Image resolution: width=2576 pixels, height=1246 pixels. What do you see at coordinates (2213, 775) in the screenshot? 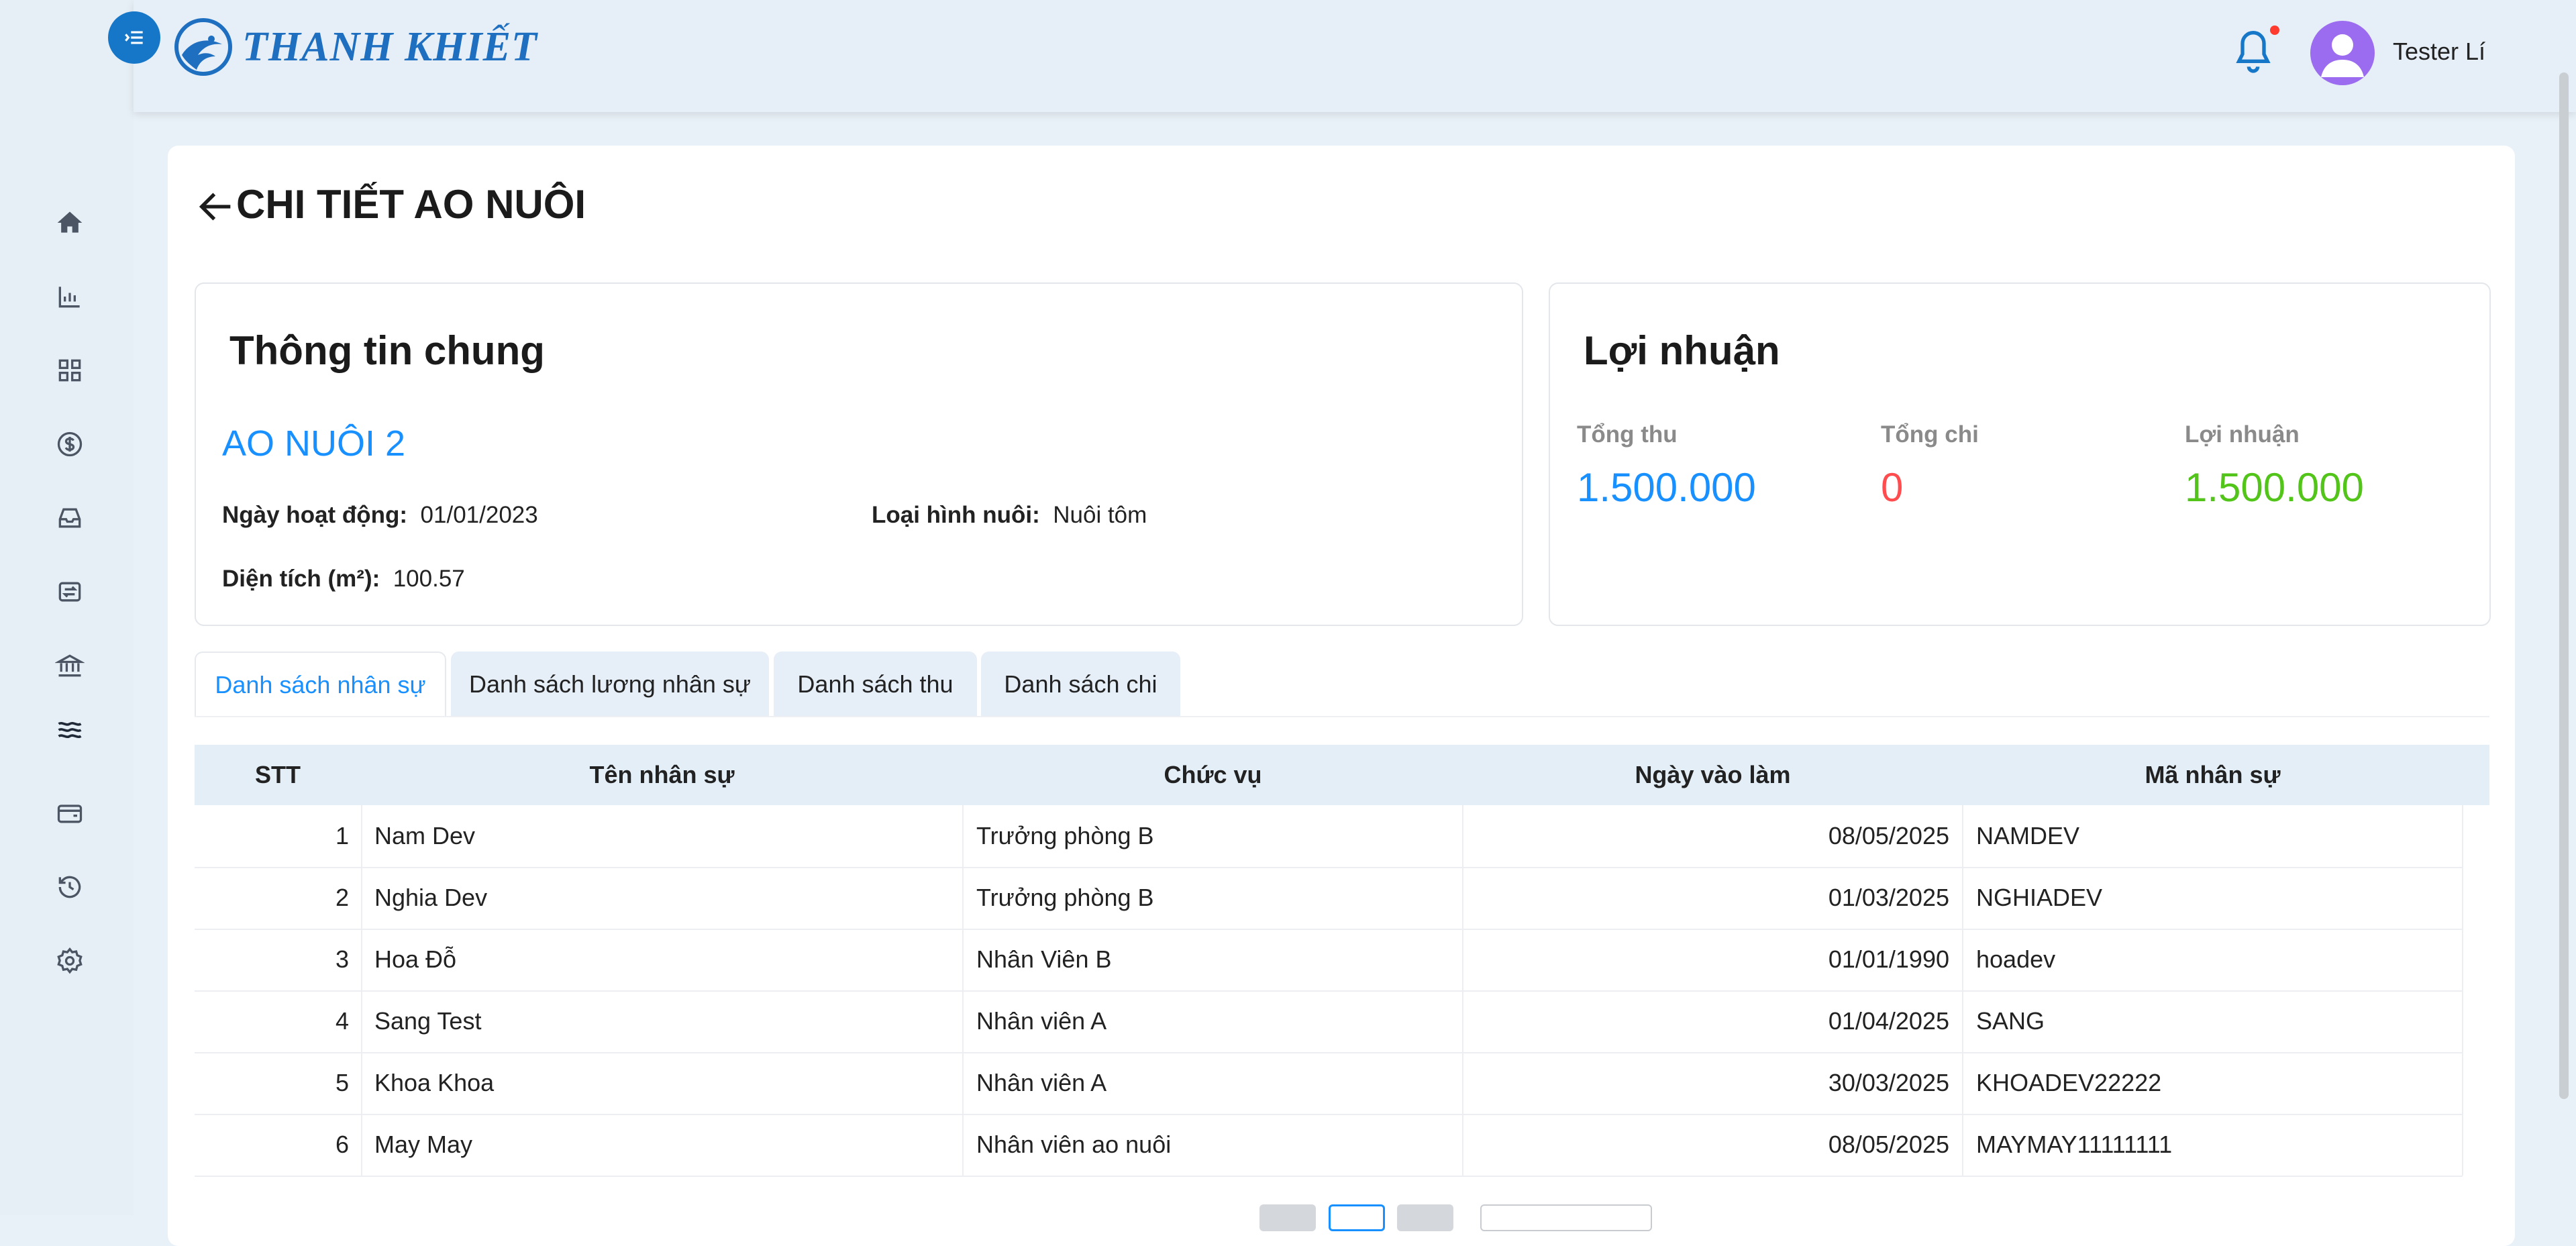
I see `column-header-staff-code: Mã nhân sự` at bounding box center [2213, 775].